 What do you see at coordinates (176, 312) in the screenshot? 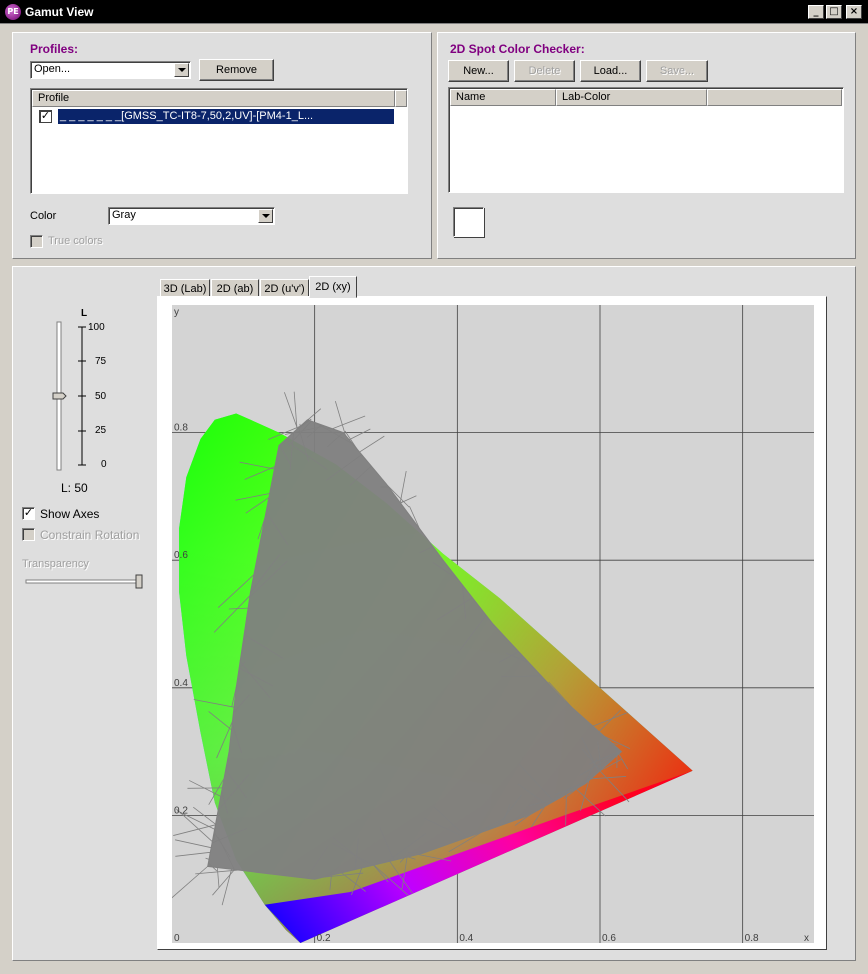
I see `y-axis-label: y` at bounding box center [176, 312].